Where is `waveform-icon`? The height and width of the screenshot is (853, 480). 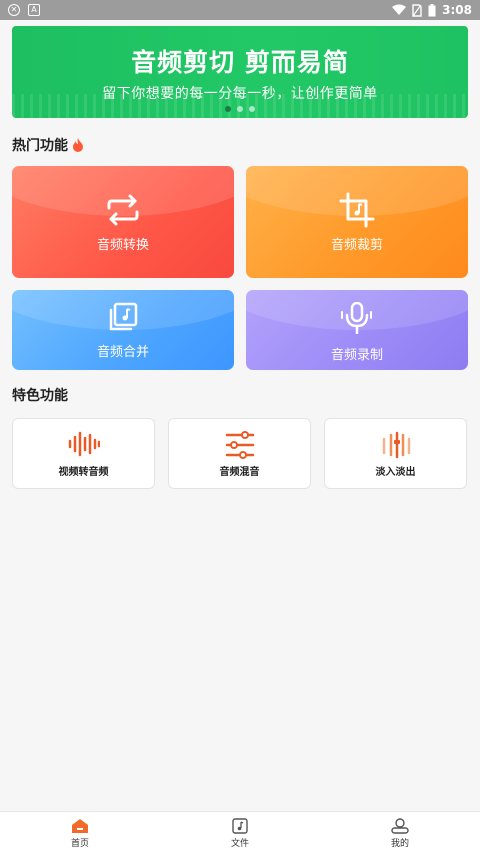
waveform-icon is located at coordinates (84, 444).